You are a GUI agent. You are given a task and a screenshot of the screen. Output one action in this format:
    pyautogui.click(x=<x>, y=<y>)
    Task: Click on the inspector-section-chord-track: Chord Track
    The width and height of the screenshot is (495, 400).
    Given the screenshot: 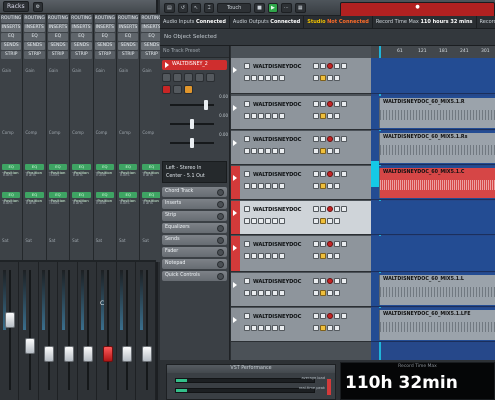 What is the action you would take?
    pyautogui.click(x=194, y=192)
    